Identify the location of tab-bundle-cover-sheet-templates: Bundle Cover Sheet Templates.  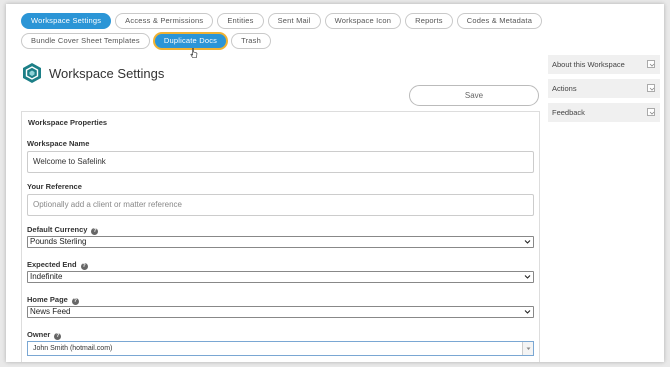
(85, 41).